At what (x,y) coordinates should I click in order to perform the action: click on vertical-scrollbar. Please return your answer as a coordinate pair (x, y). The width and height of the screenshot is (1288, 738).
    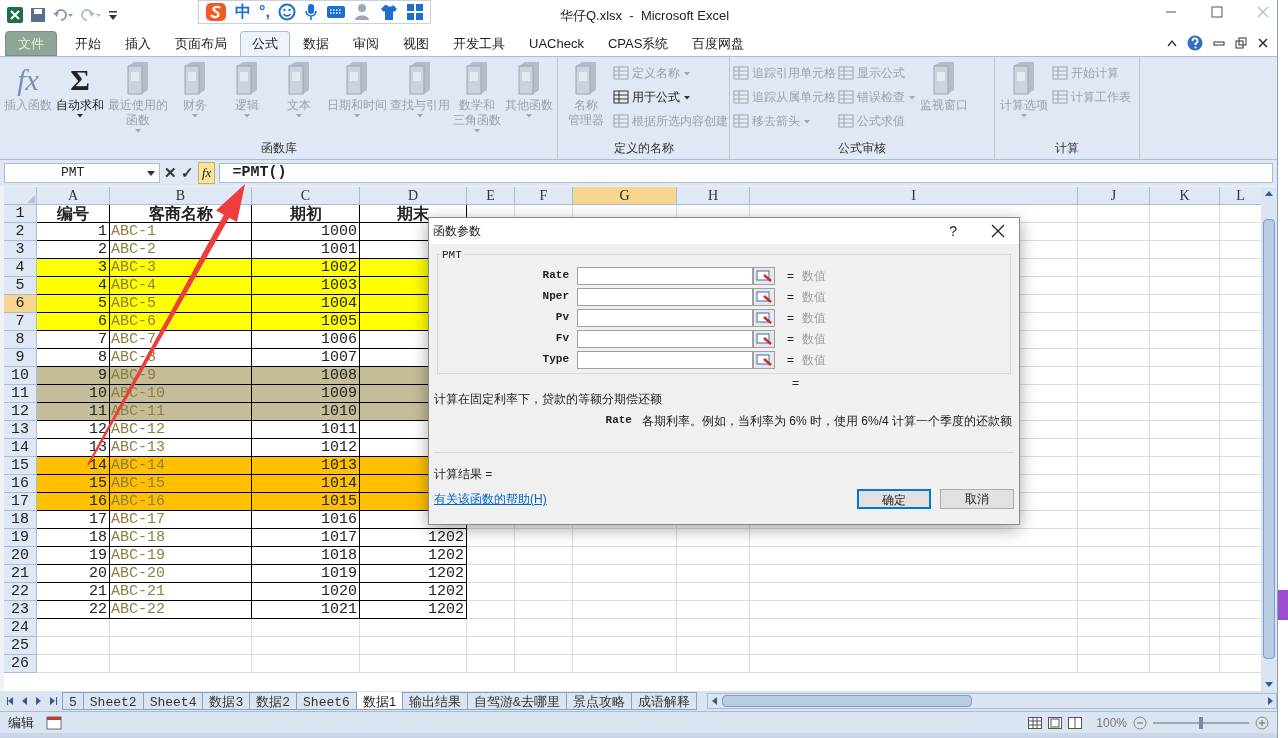
    Looking at the image, I should click on (1269, 439).